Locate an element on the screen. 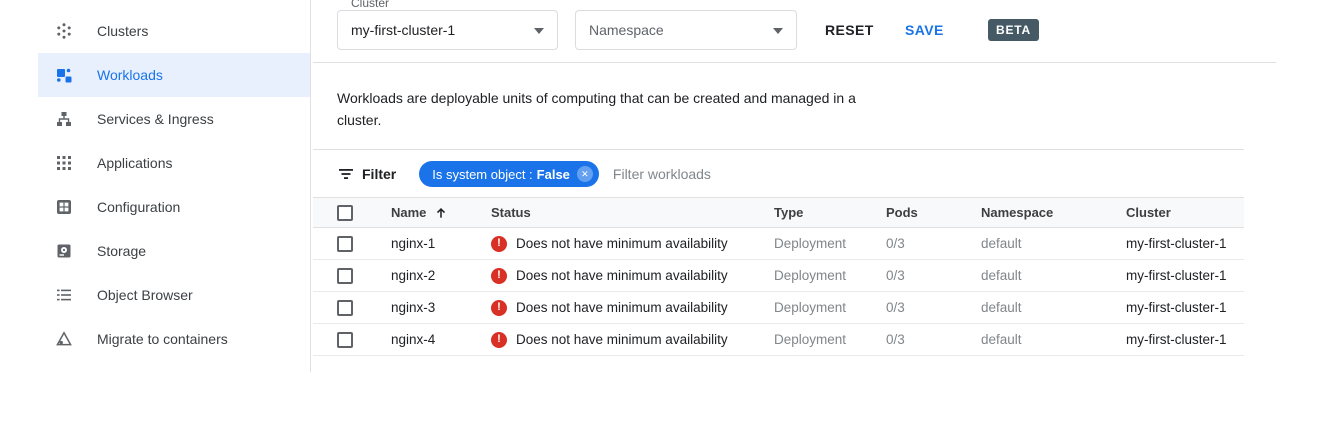 This screenshot has height=434, width=1322. select-all-checkbox is located at coordinates (345, 212).